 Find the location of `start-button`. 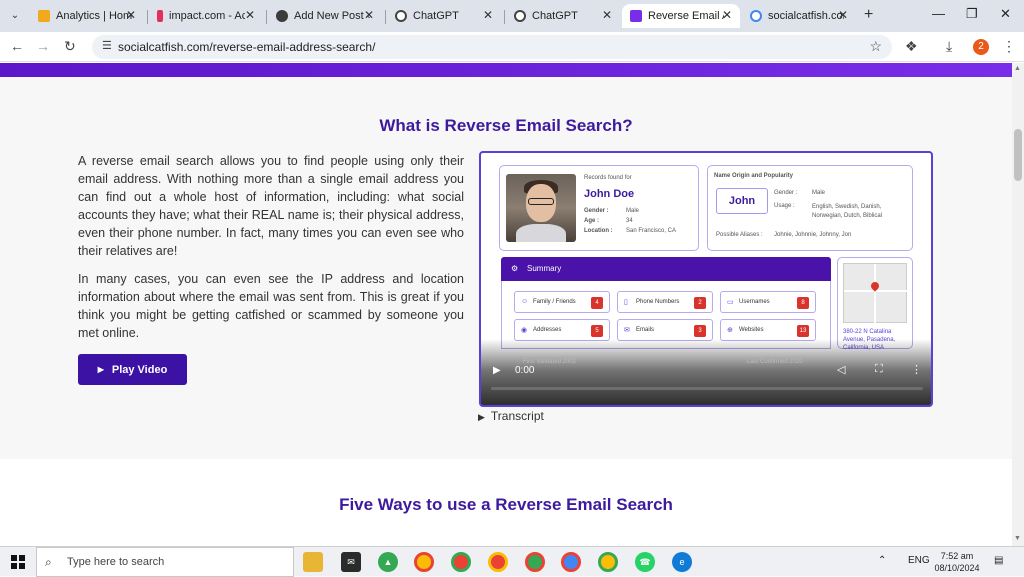

start-button is located at coordinates (18, 562).